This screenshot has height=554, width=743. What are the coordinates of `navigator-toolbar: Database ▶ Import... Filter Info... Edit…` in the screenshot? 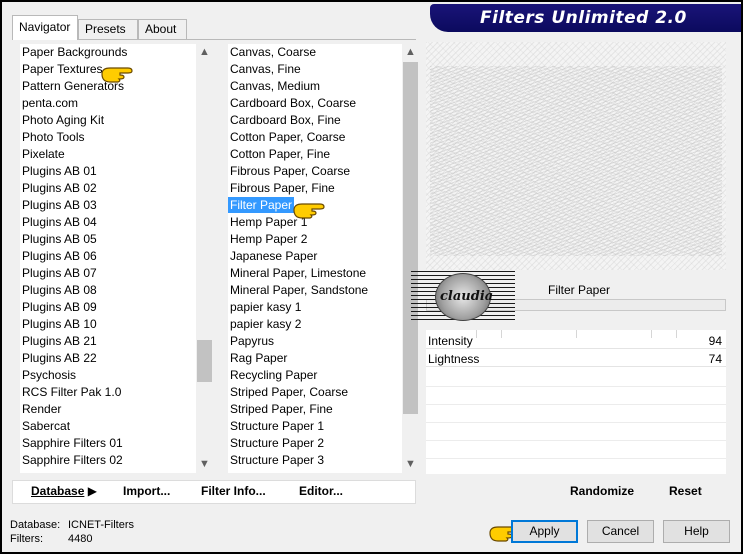 It's located at (214, 492).